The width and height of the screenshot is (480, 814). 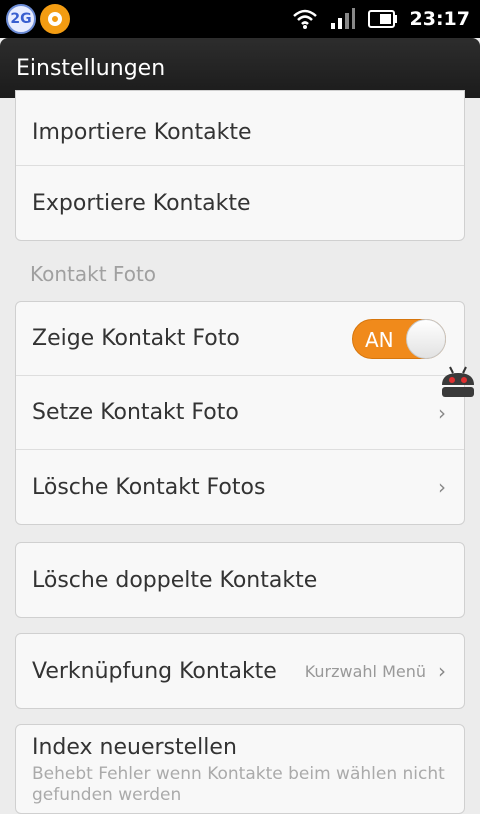 What do you see at coordinates (135, 412) in the screenshot?
I see `set-contact-photo-label: Setze Kontakt Foto` at bounding box center [135, 412].